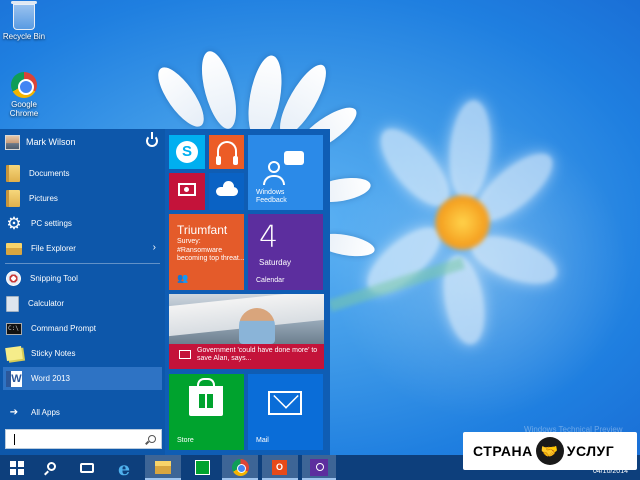 Image resolution: width=640 pixels, height=480 pixels. What do you see at coordinates (590, 451) in the screenshot?
I see `badge-text-right: УСЛУГ` at bounding box center [590, 451].